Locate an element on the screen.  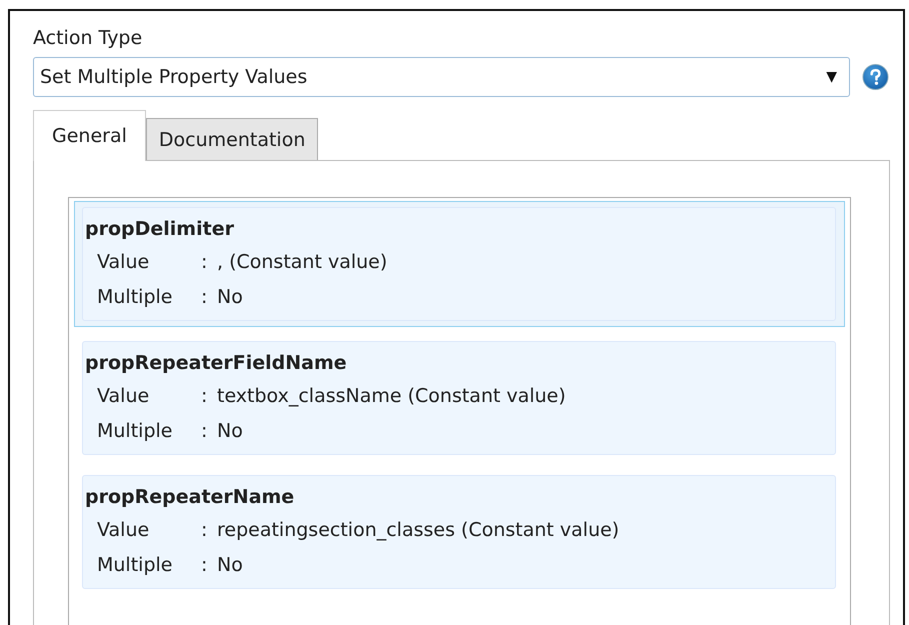
help-icon is located at coordinates (875, 77).